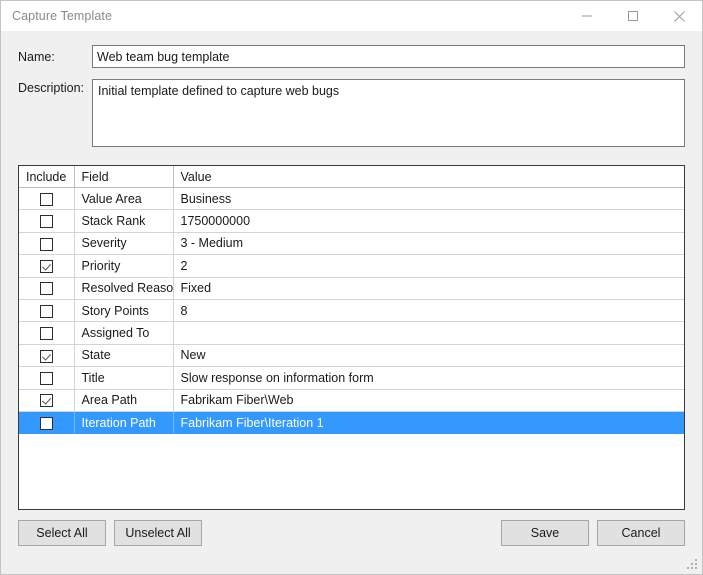  I want to click on value-cell: 1750000000, so click(428, 221).